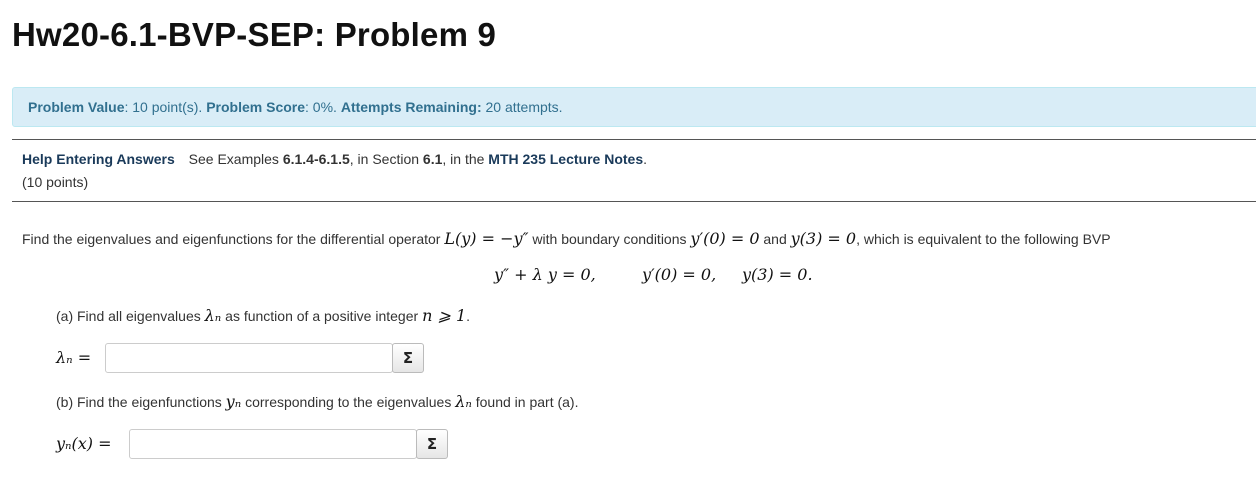 The width and height of the screenshot is (1256, 484). I want to click on top-divider, so click(634, 139).